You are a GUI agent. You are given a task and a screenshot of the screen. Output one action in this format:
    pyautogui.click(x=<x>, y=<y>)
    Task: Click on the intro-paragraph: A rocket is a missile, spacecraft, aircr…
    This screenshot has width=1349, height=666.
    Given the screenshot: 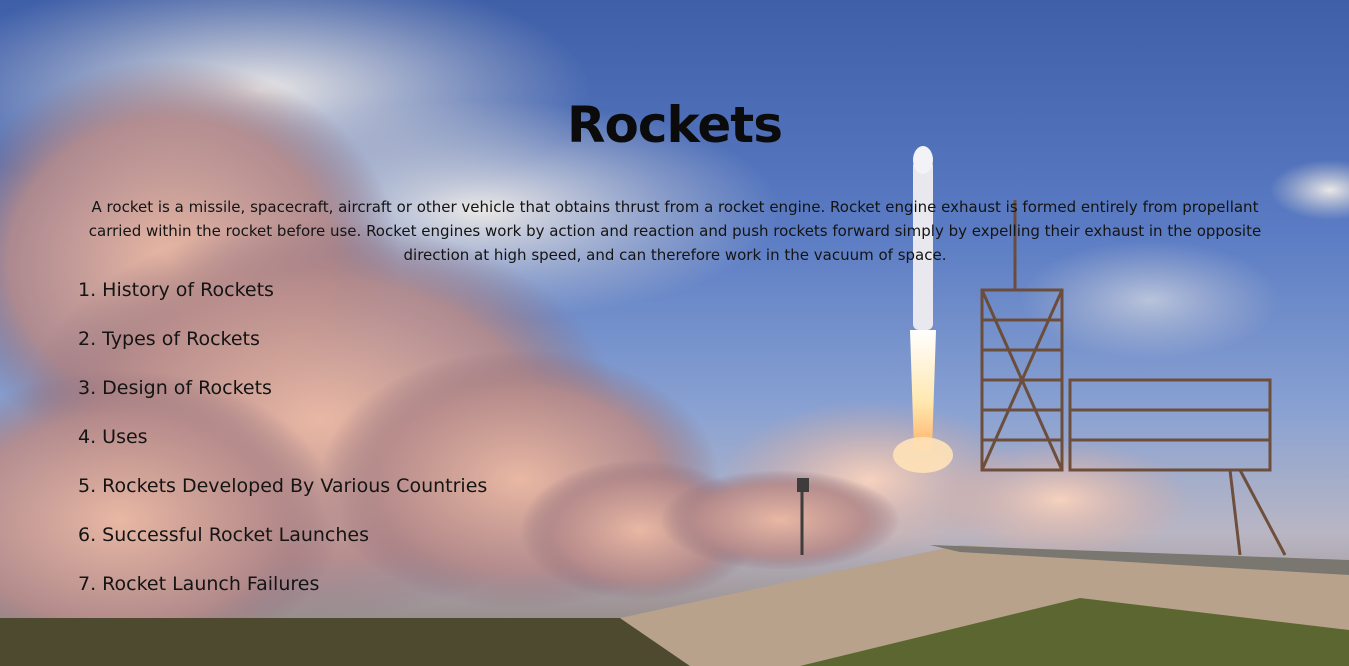 What is the action you would take?
    pyautogui.click(x=675, y=231)
    